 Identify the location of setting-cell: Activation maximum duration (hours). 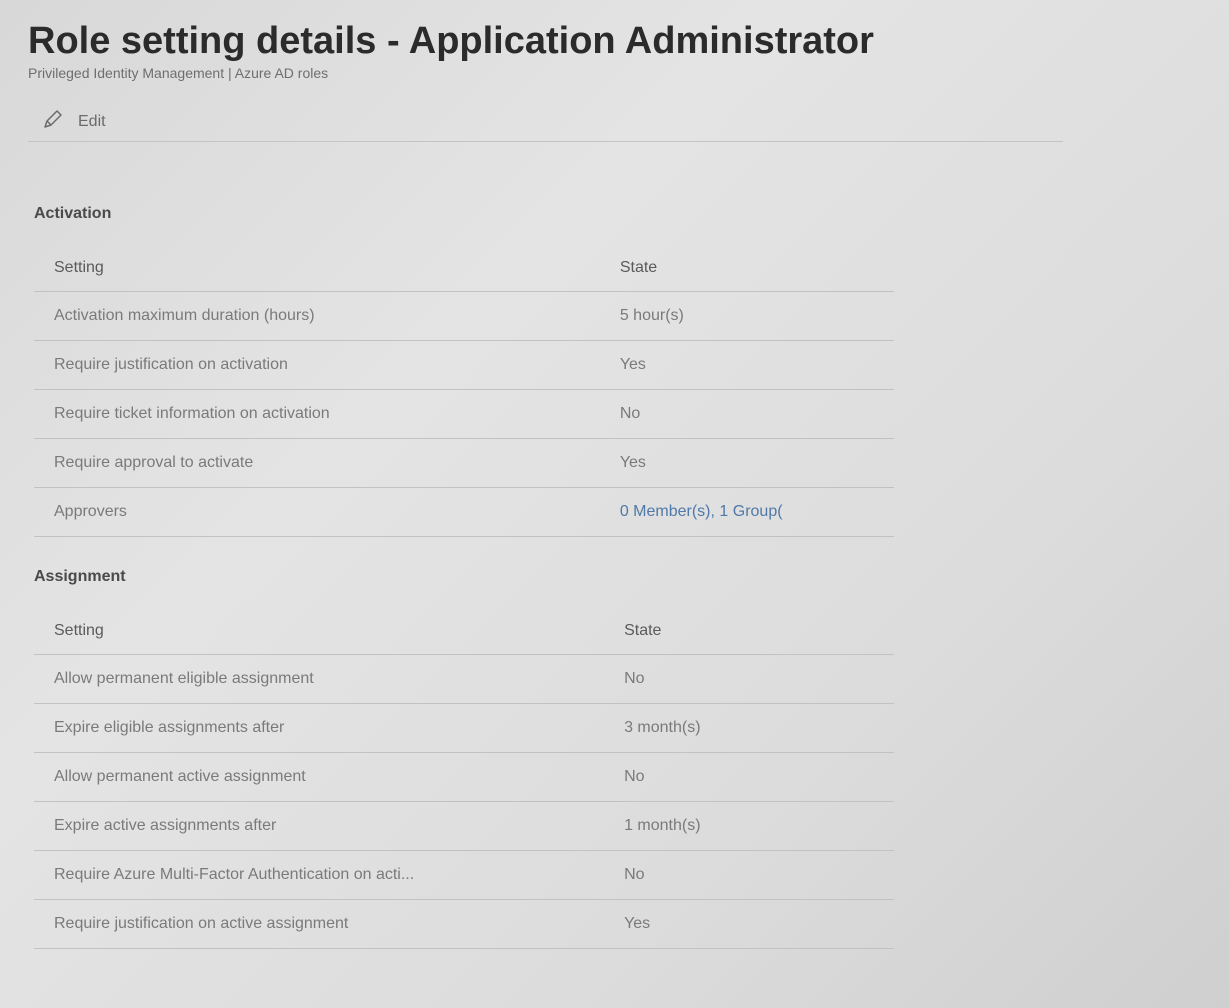
(317, 316).